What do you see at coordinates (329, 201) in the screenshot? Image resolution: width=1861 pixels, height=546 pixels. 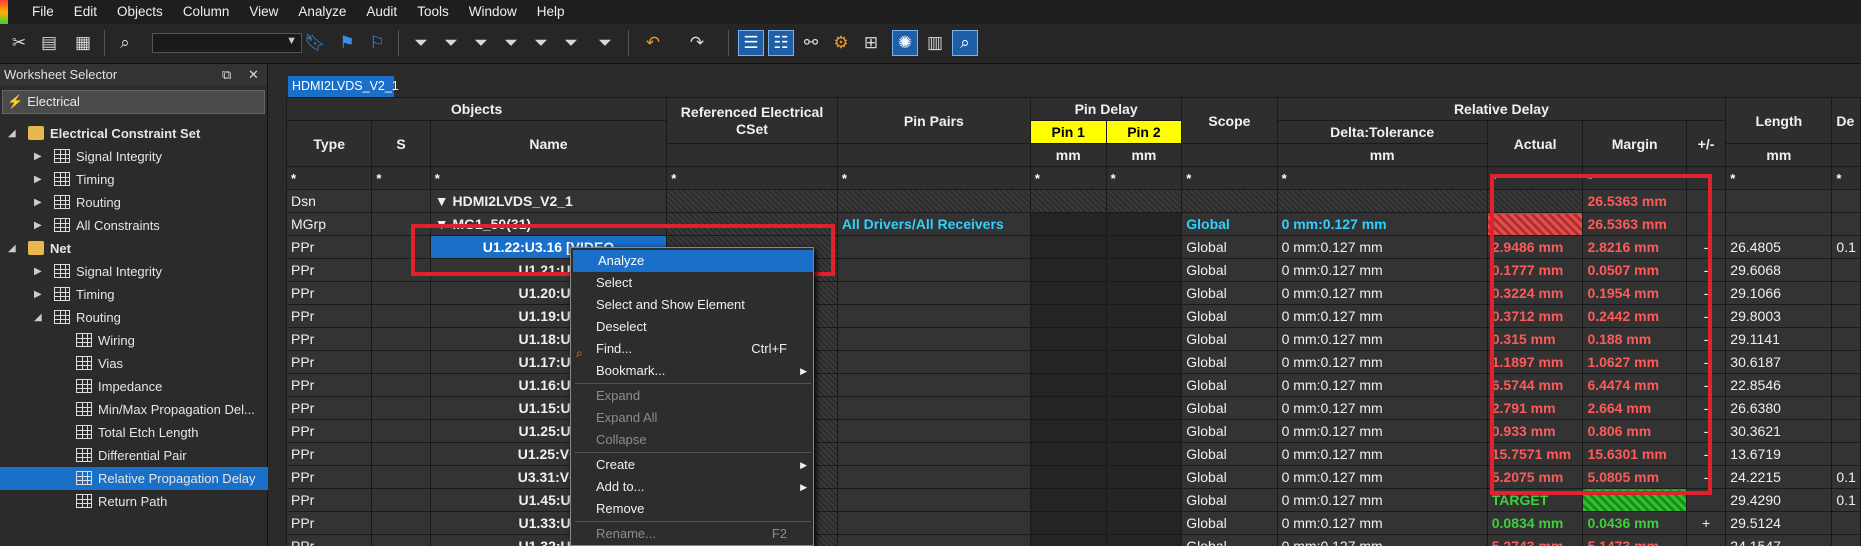 I see `cell-type: Dsn` at bounding box center [329, 201].